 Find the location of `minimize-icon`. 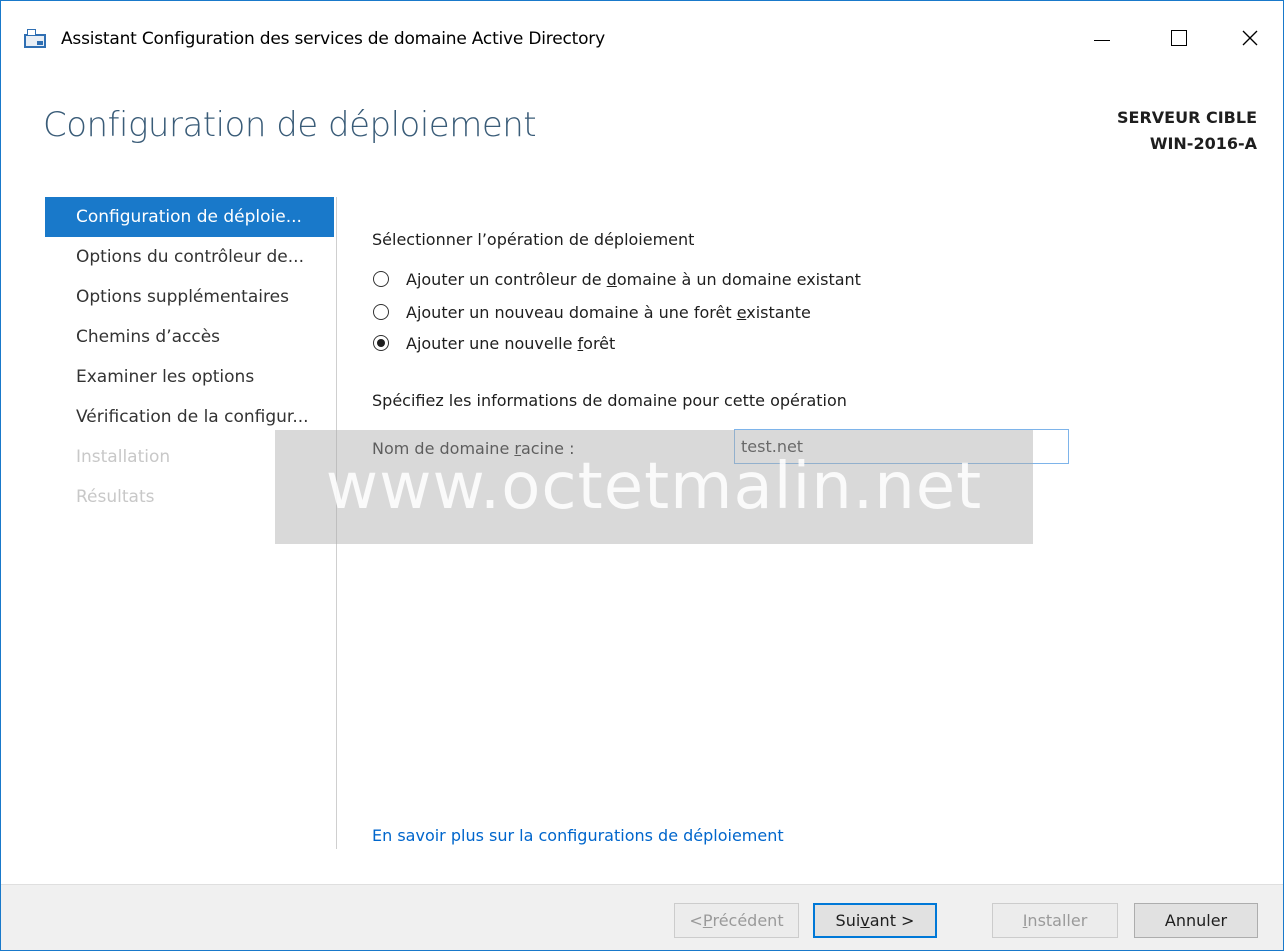

minimize-icon is located at coordinates (1102, 40).